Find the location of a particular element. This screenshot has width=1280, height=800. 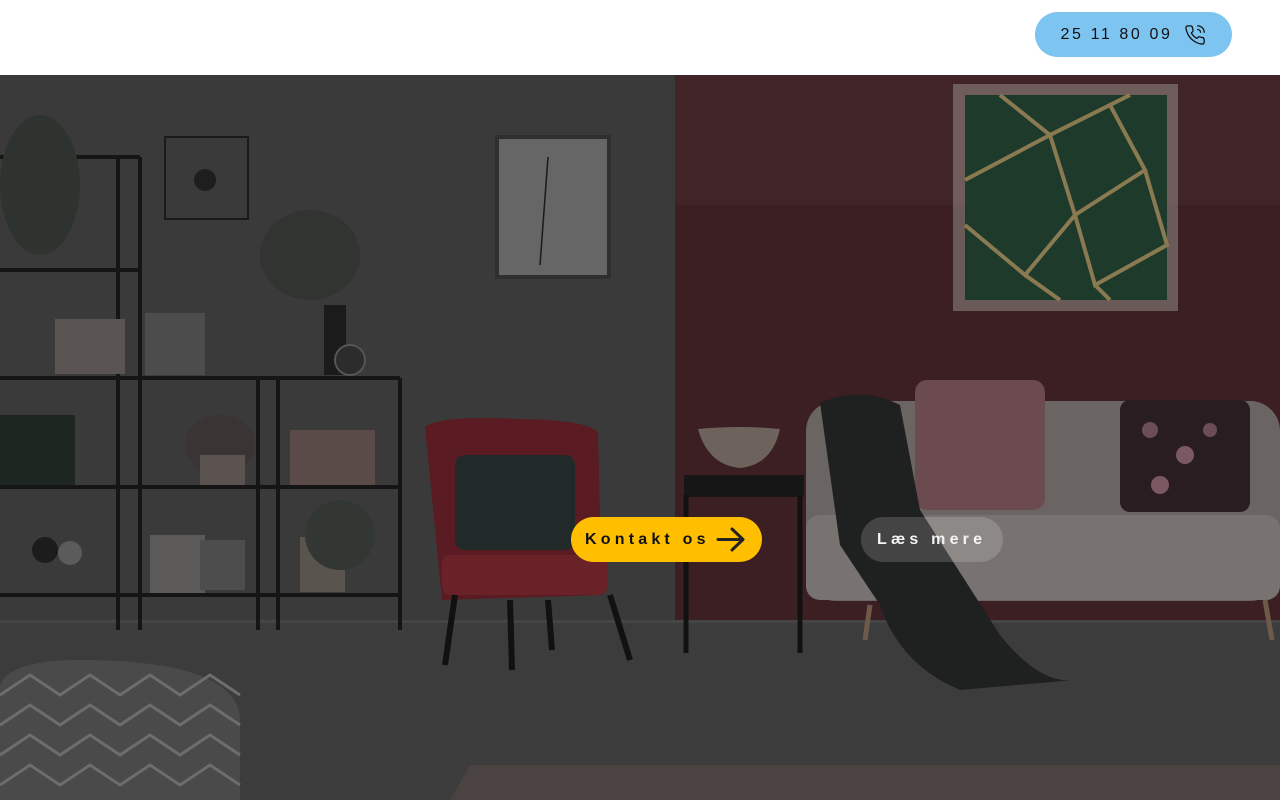

read-more-button: Læs mere is located at coordinates (932, 539).